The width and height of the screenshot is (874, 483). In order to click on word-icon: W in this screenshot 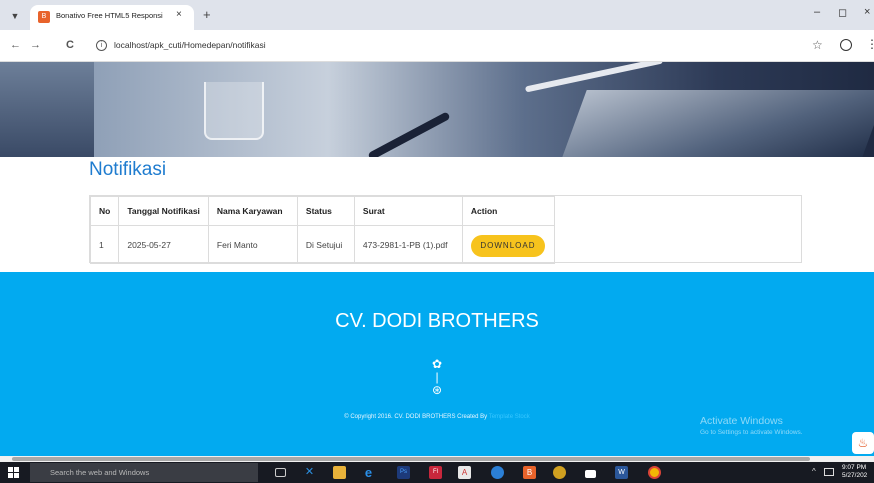, I will do `click(621, 472)`.